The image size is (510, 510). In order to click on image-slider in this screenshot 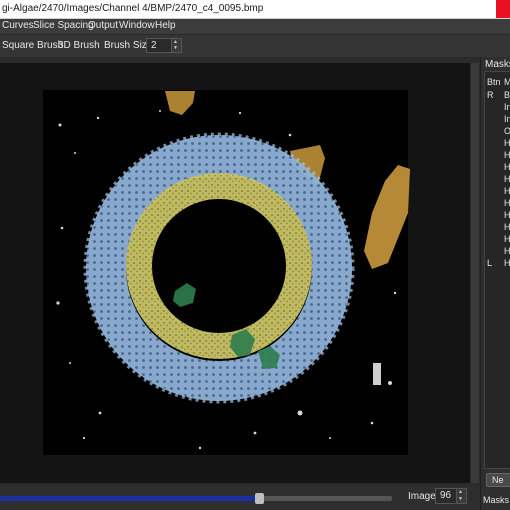, I will do `click(196, 498)`.